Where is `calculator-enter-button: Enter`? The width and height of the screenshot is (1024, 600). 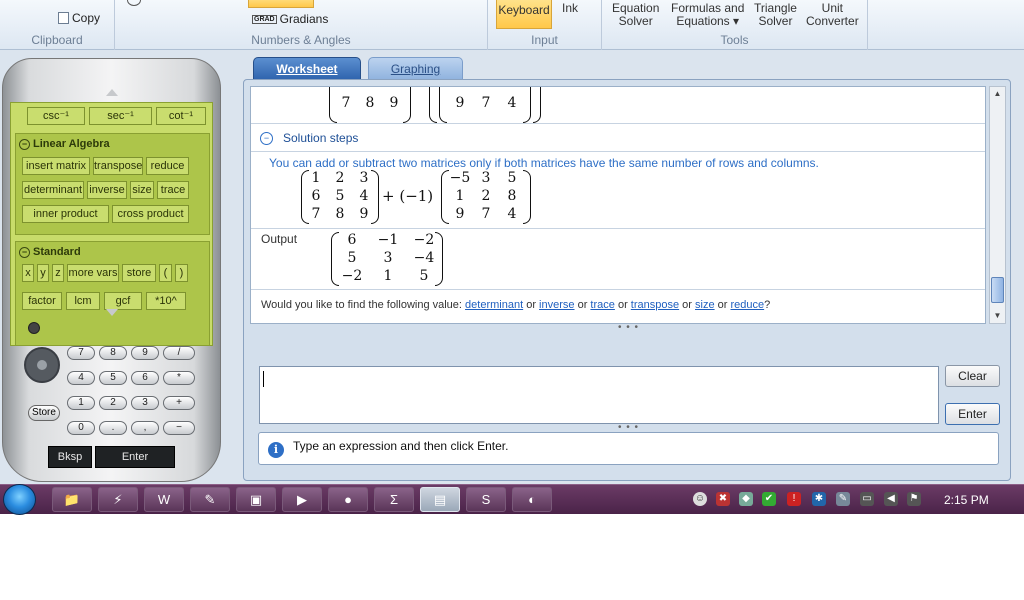
calculator-enter-button: Enter is located at coordinates (135, 457).